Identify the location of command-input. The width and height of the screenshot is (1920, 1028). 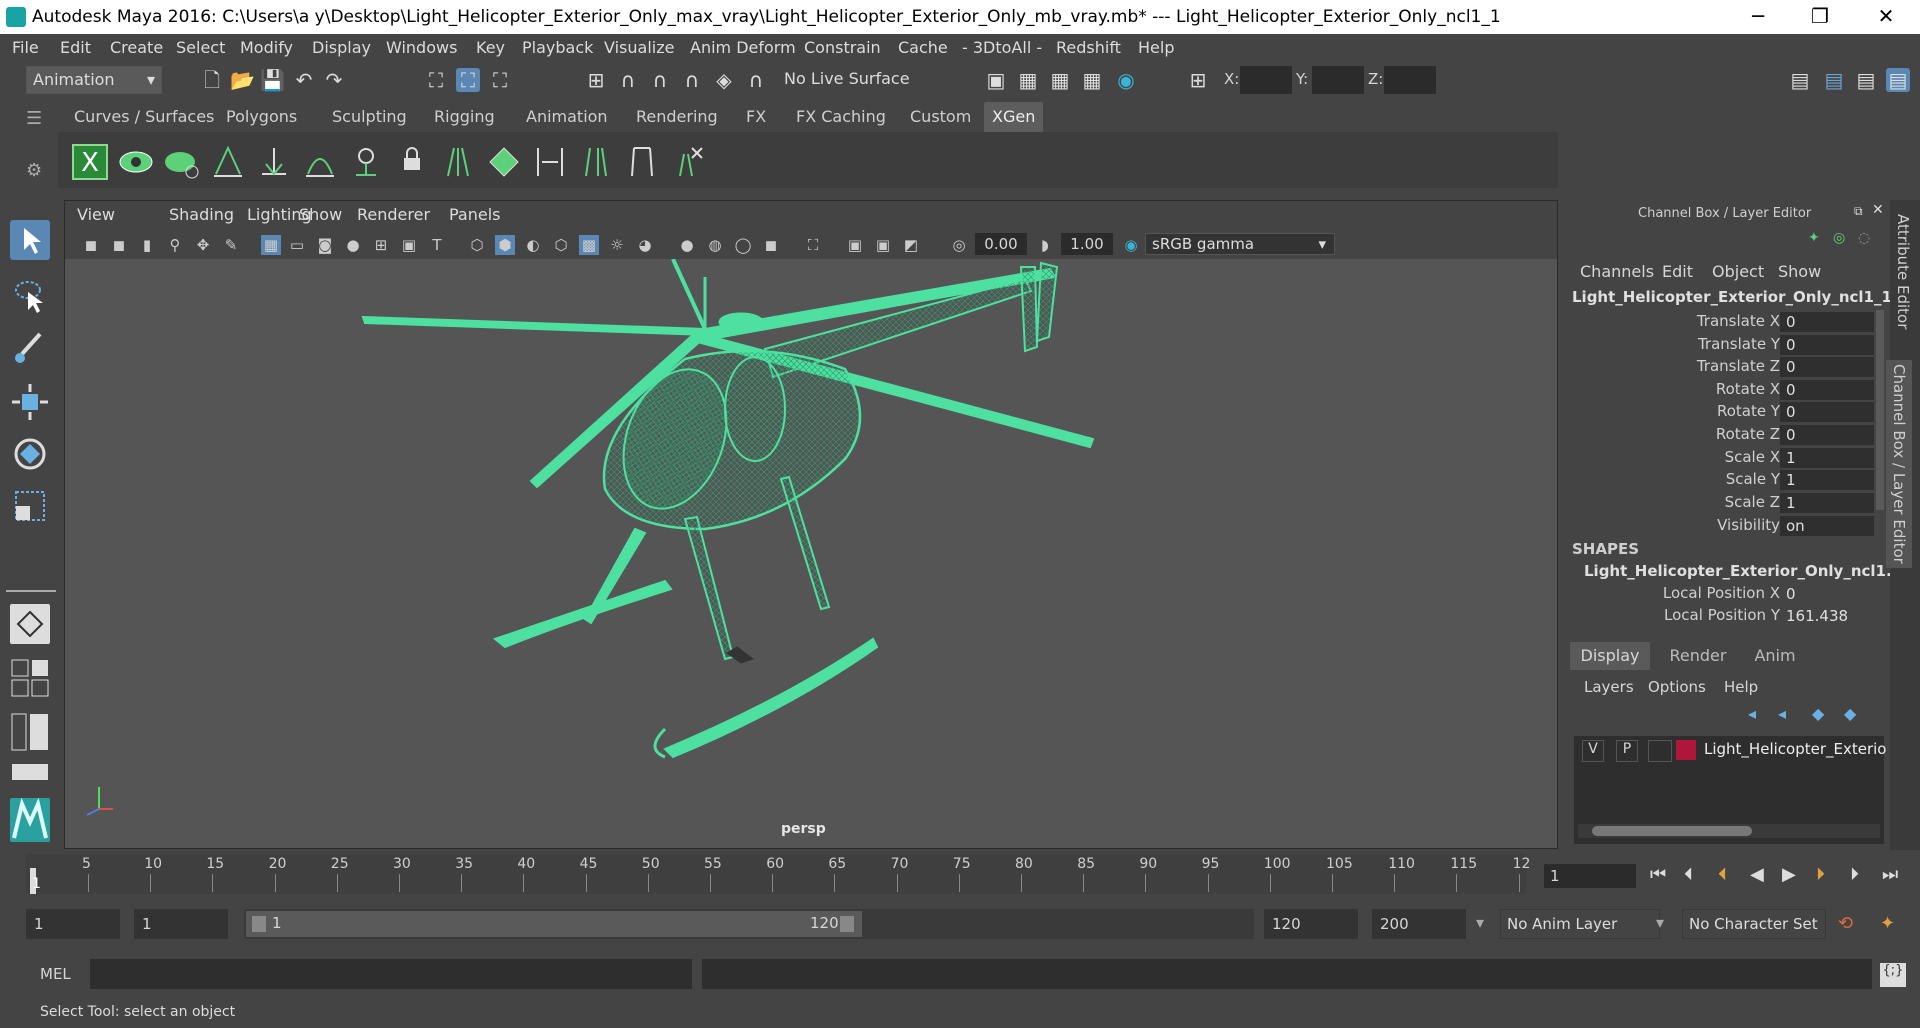
(391, 974).